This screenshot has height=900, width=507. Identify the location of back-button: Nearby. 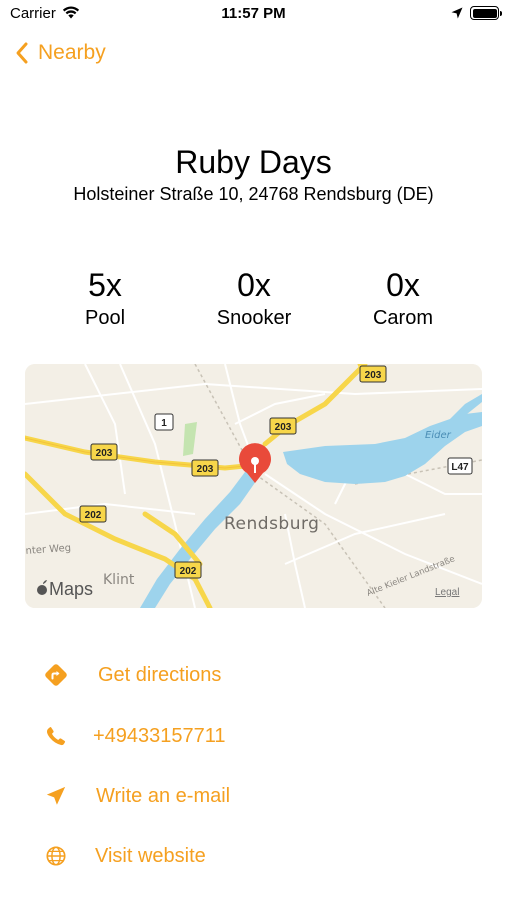
(60, 53).